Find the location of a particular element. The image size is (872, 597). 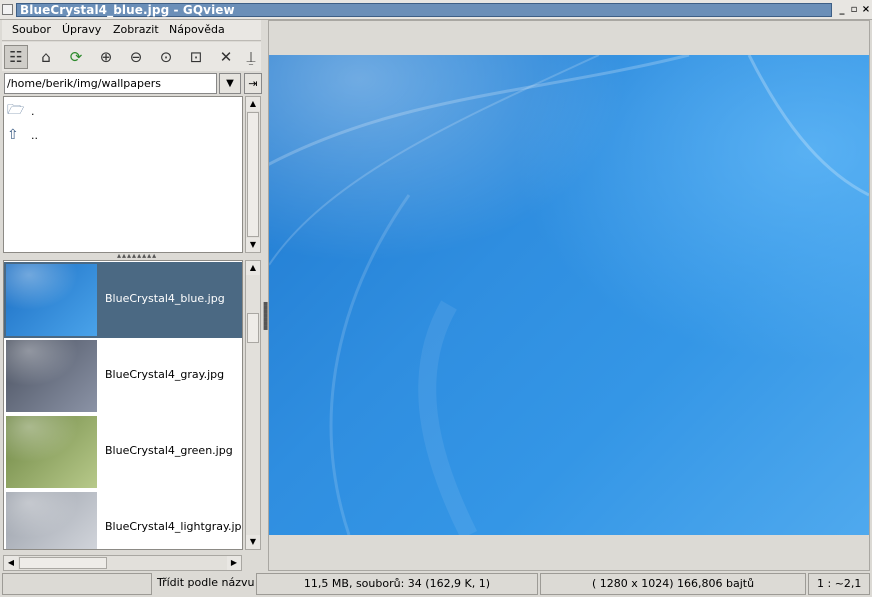

folder-open-icon: 🗁 is located at coordinates (16, 110).